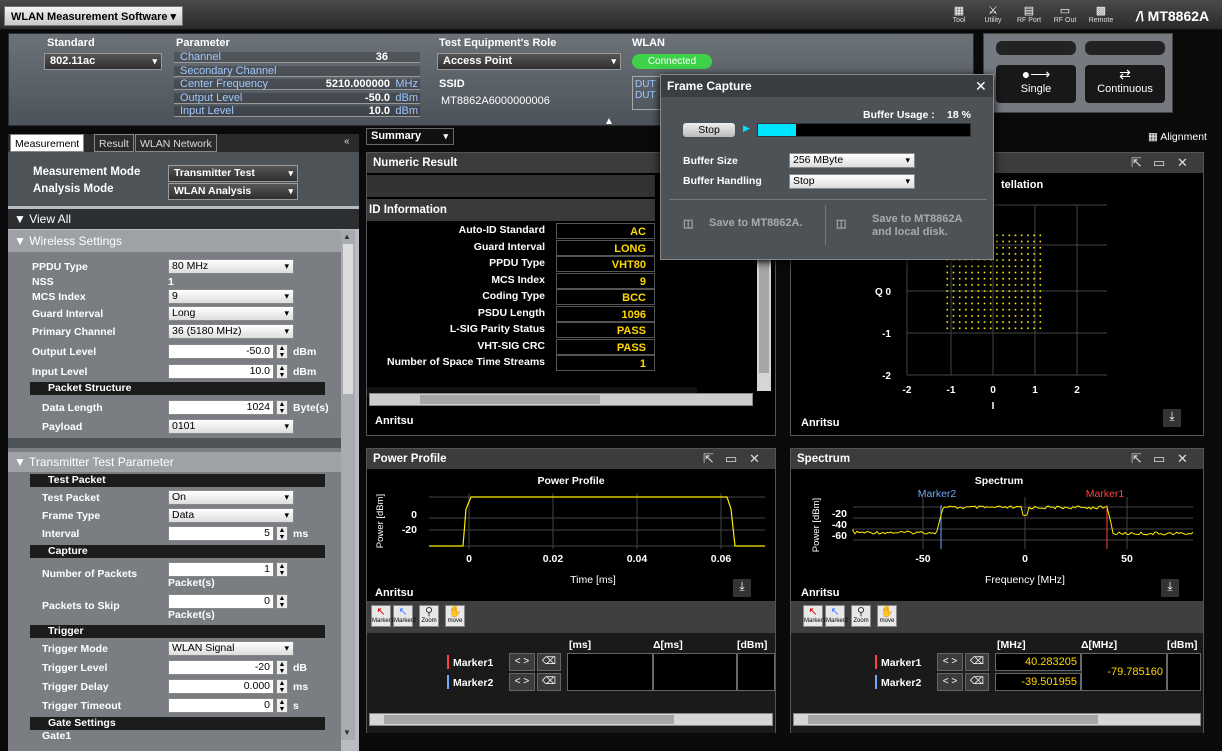  What do you see at coordinates (529, 719) in the screenshot?
I see `pp-hscroll-thumb` at bounding box center [529, 719].